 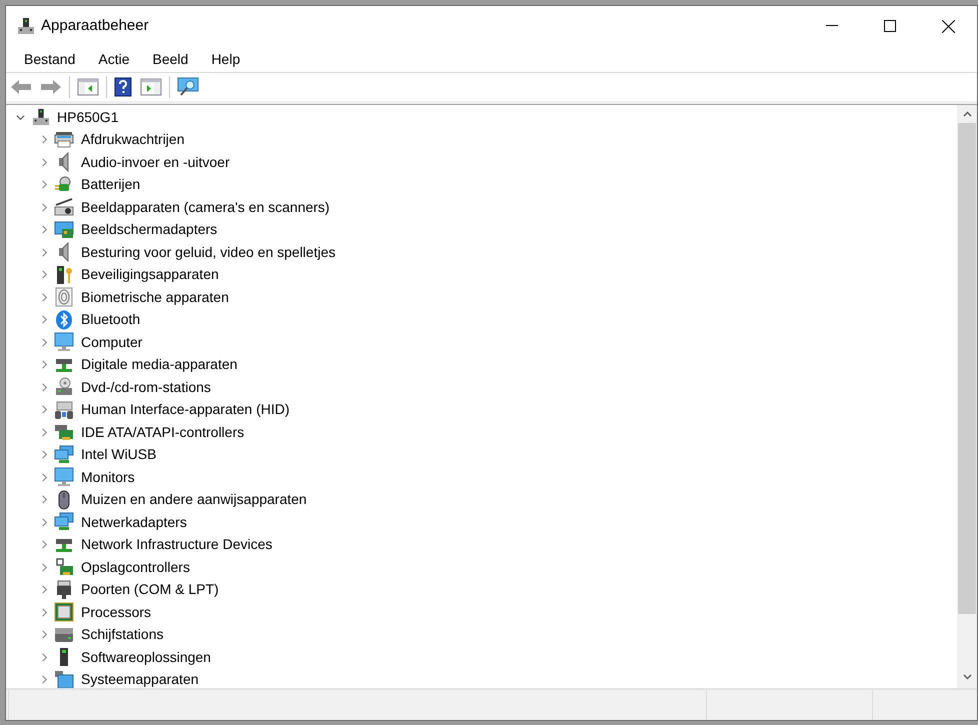 What do you see at coordinates (95, 26) in the screenshot?
I see `window-title: Apparaatbeheer` at bounding box center [95, 26].